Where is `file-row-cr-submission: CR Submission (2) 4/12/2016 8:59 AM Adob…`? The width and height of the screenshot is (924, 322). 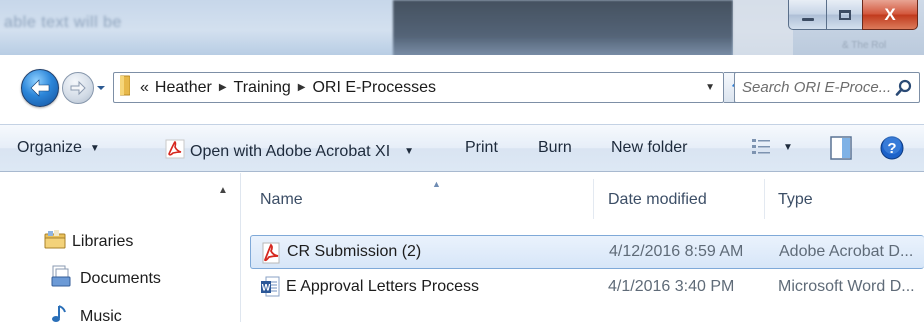
file-row-cr-submission: CR Submission (2) 4/12/2016 8:59 AM Adob… is located at coordinates (587, 252).